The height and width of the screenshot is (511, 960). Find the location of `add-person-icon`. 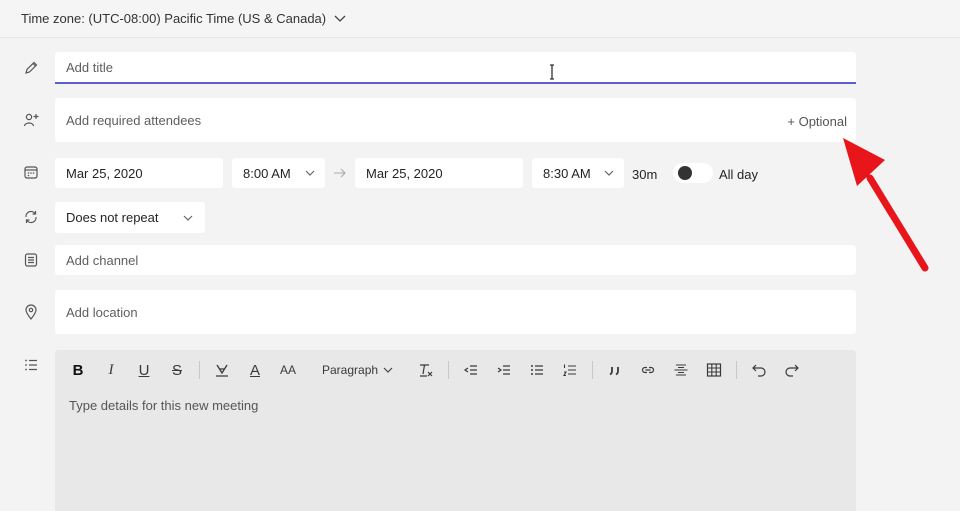

add-person-icon is located at coordinates (31, 120).